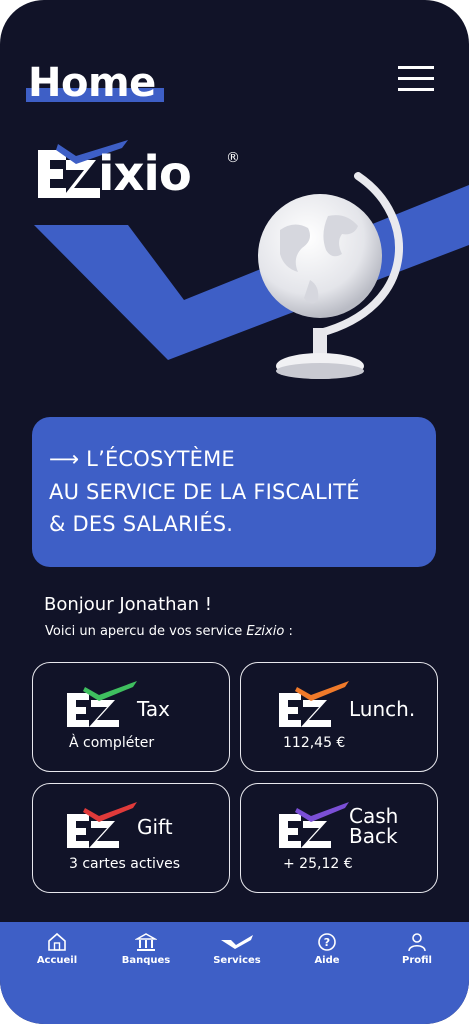 The width and height of the screenshot is (469, 1024). Describe the element at coordinates (265, 631) in the screenshot. I see `subtitle-brand: Ezixio` at that location.